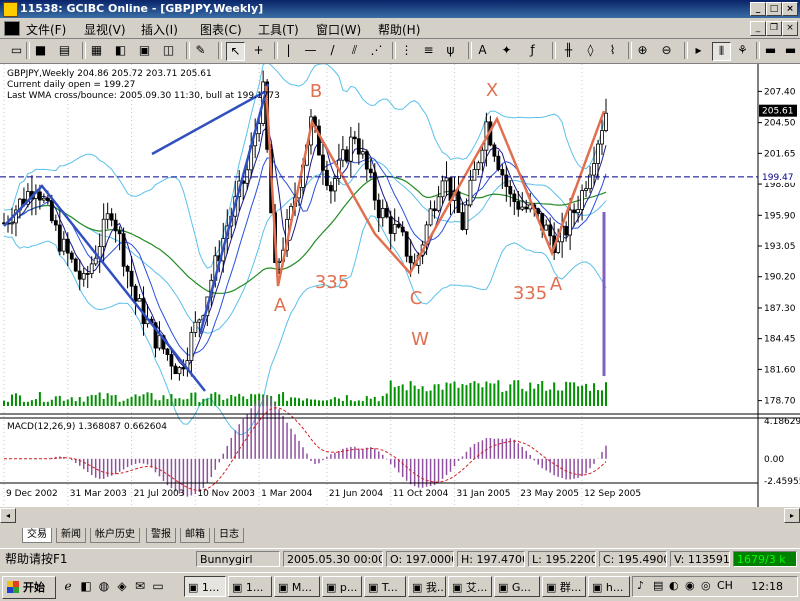  What do you see at coordinates (288, 50) in the screenshot?
I see `vertical-line-icon: |` at bounding box center [288, 50].